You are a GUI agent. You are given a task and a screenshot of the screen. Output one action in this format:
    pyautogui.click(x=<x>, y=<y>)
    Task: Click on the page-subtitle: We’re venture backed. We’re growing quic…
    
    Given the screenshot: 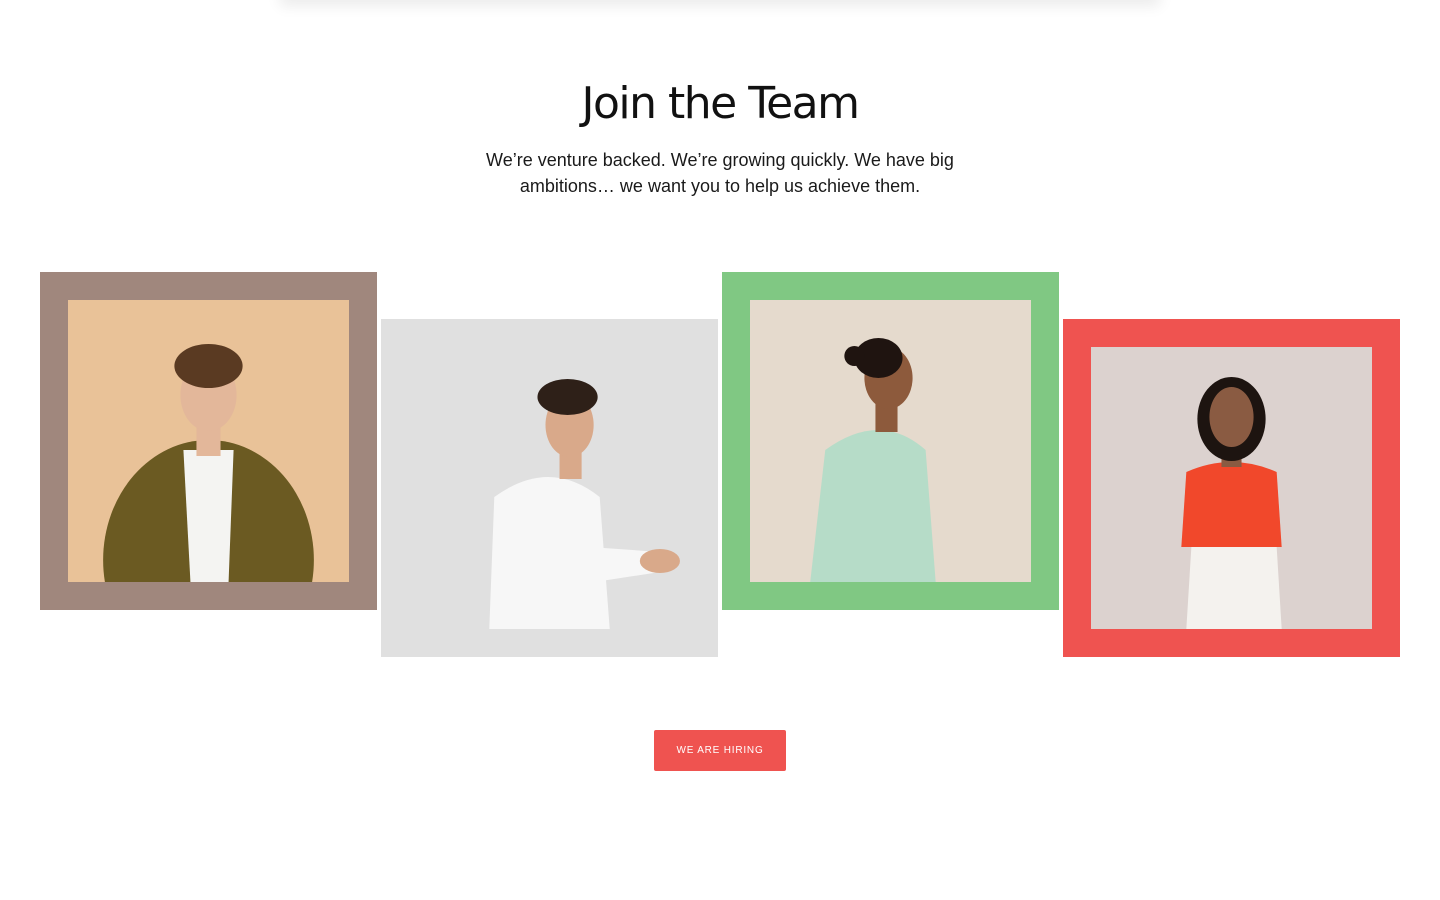 What is the action you would take?
    pyautogui.click(x=720, y=173)
    